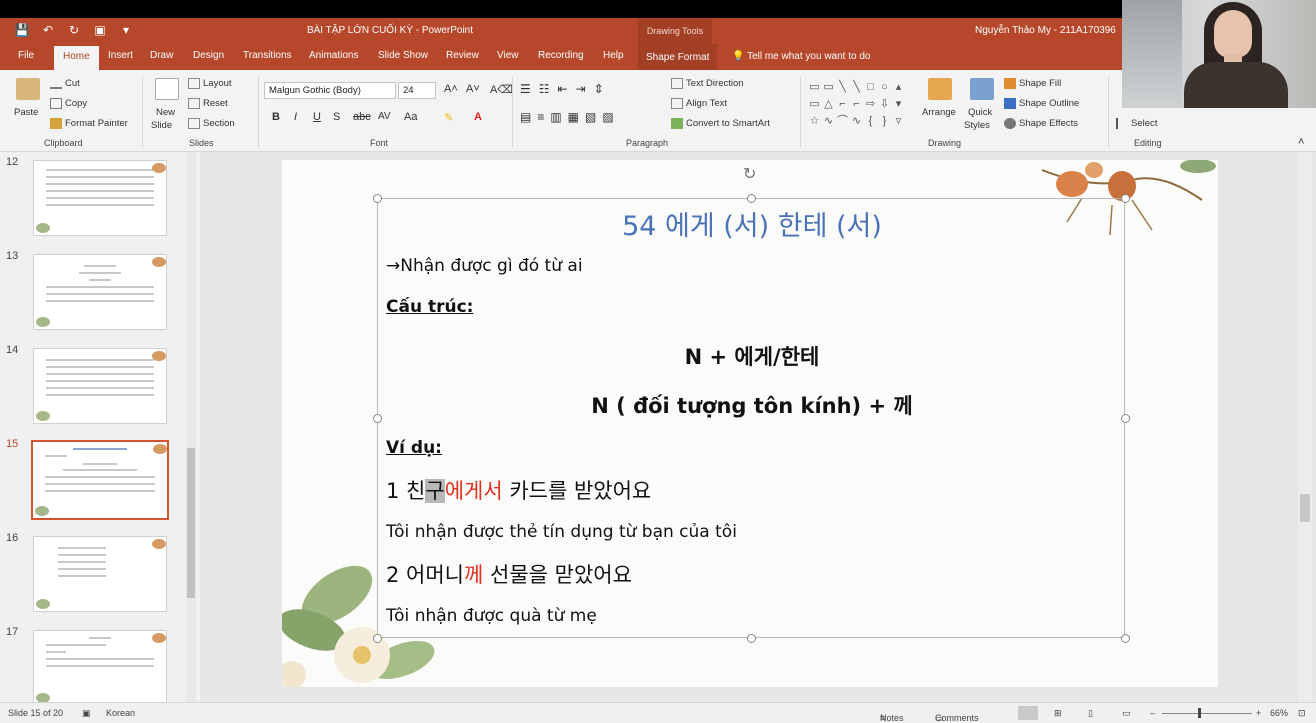 Image resolution: width=1316 pixels, height=723 pixels. What do you see at coordinates (120, 713) in the screenshot?
I see `language-indicator: Korean` at bounding box center [120, 713].